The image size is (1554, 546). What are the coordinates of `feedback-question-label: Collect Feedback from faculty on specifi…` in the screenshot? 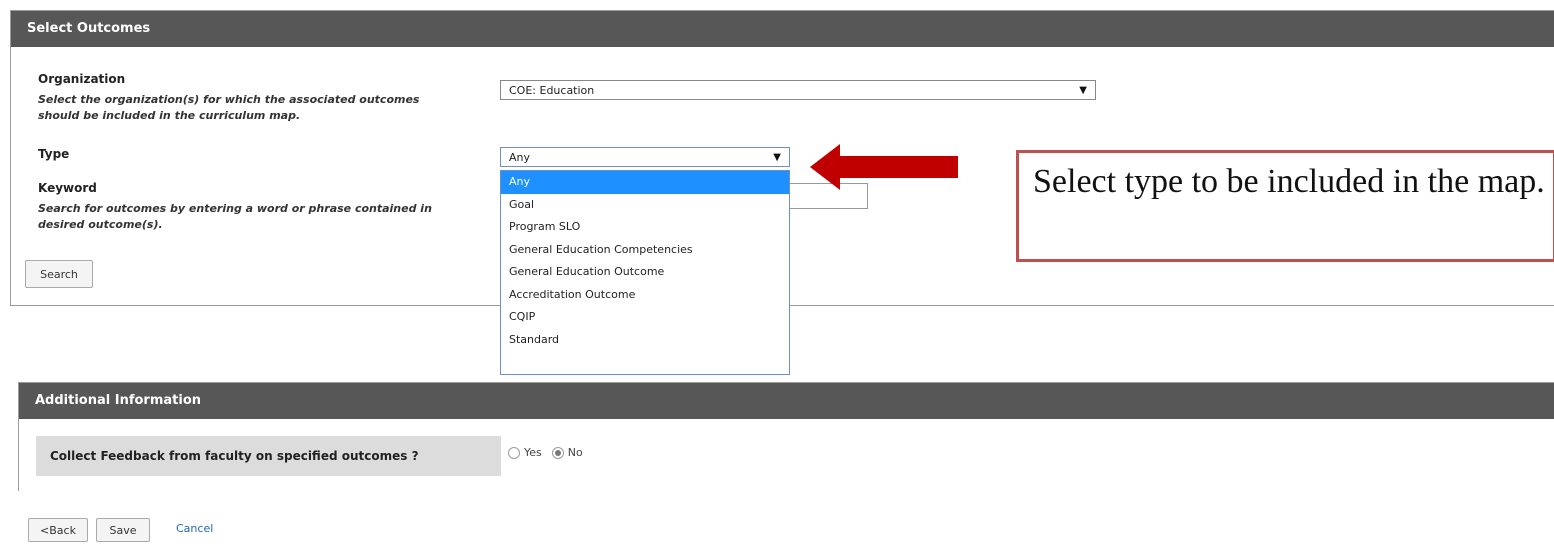 It's located at (268, 456).